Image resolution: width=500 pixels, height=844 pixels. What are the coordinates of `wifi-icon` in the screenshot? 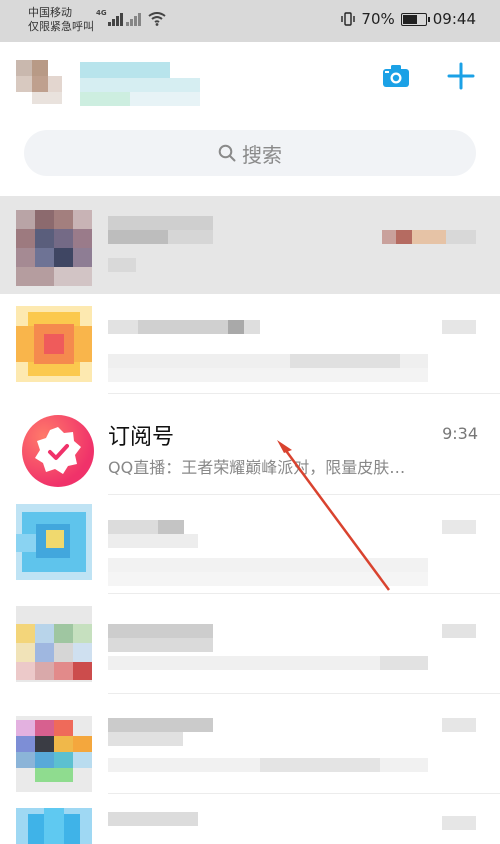 It's located at (157, 19).